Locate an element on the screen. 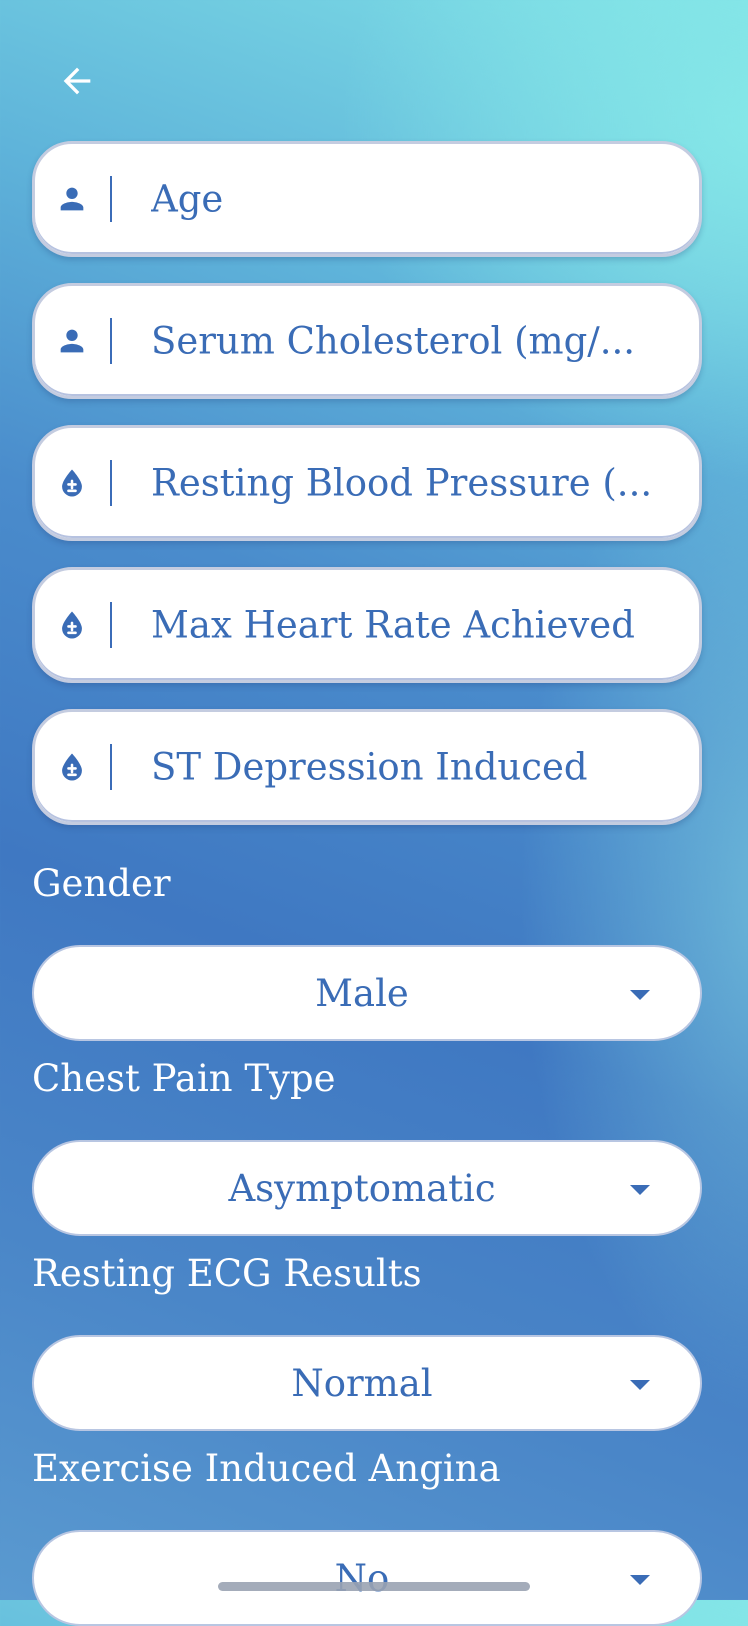 The height and width of the screenshot is (1626, 748). age-field: Age is located at coordinates (367, 199).